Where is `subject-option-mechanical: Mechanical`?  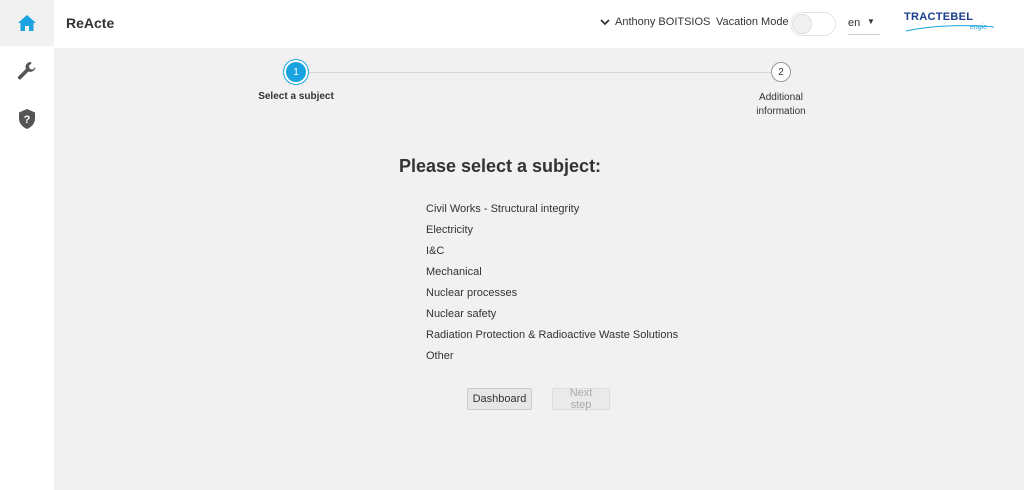 subject-option-mechanical: Mechanical is located at coordinates (552, 276).